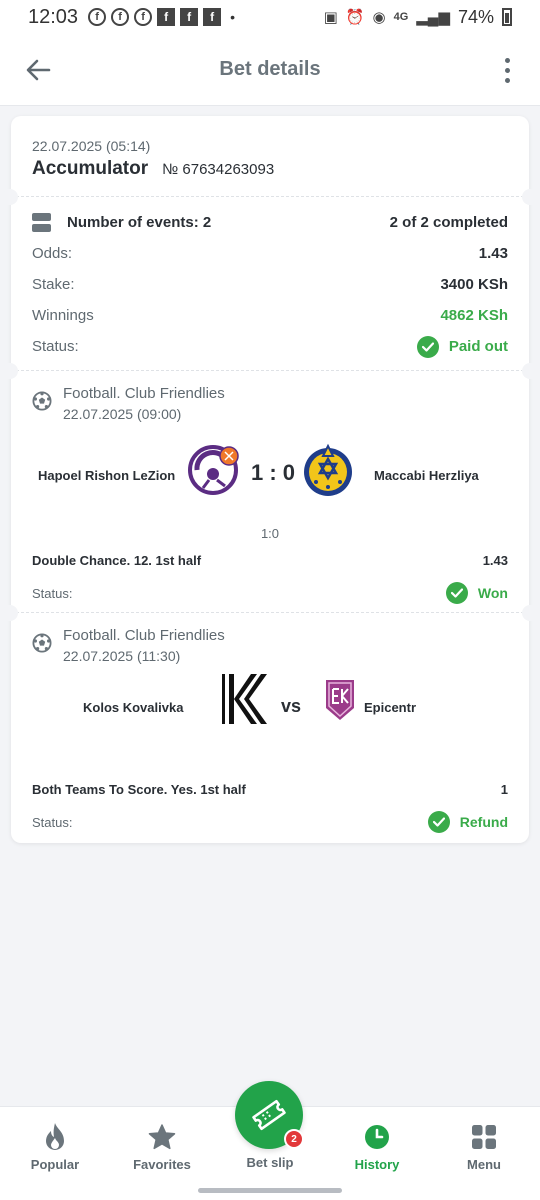 This screenshot has height=1200, width=540. I want to click on hapoel-rishon-logo, so click(213, 470).